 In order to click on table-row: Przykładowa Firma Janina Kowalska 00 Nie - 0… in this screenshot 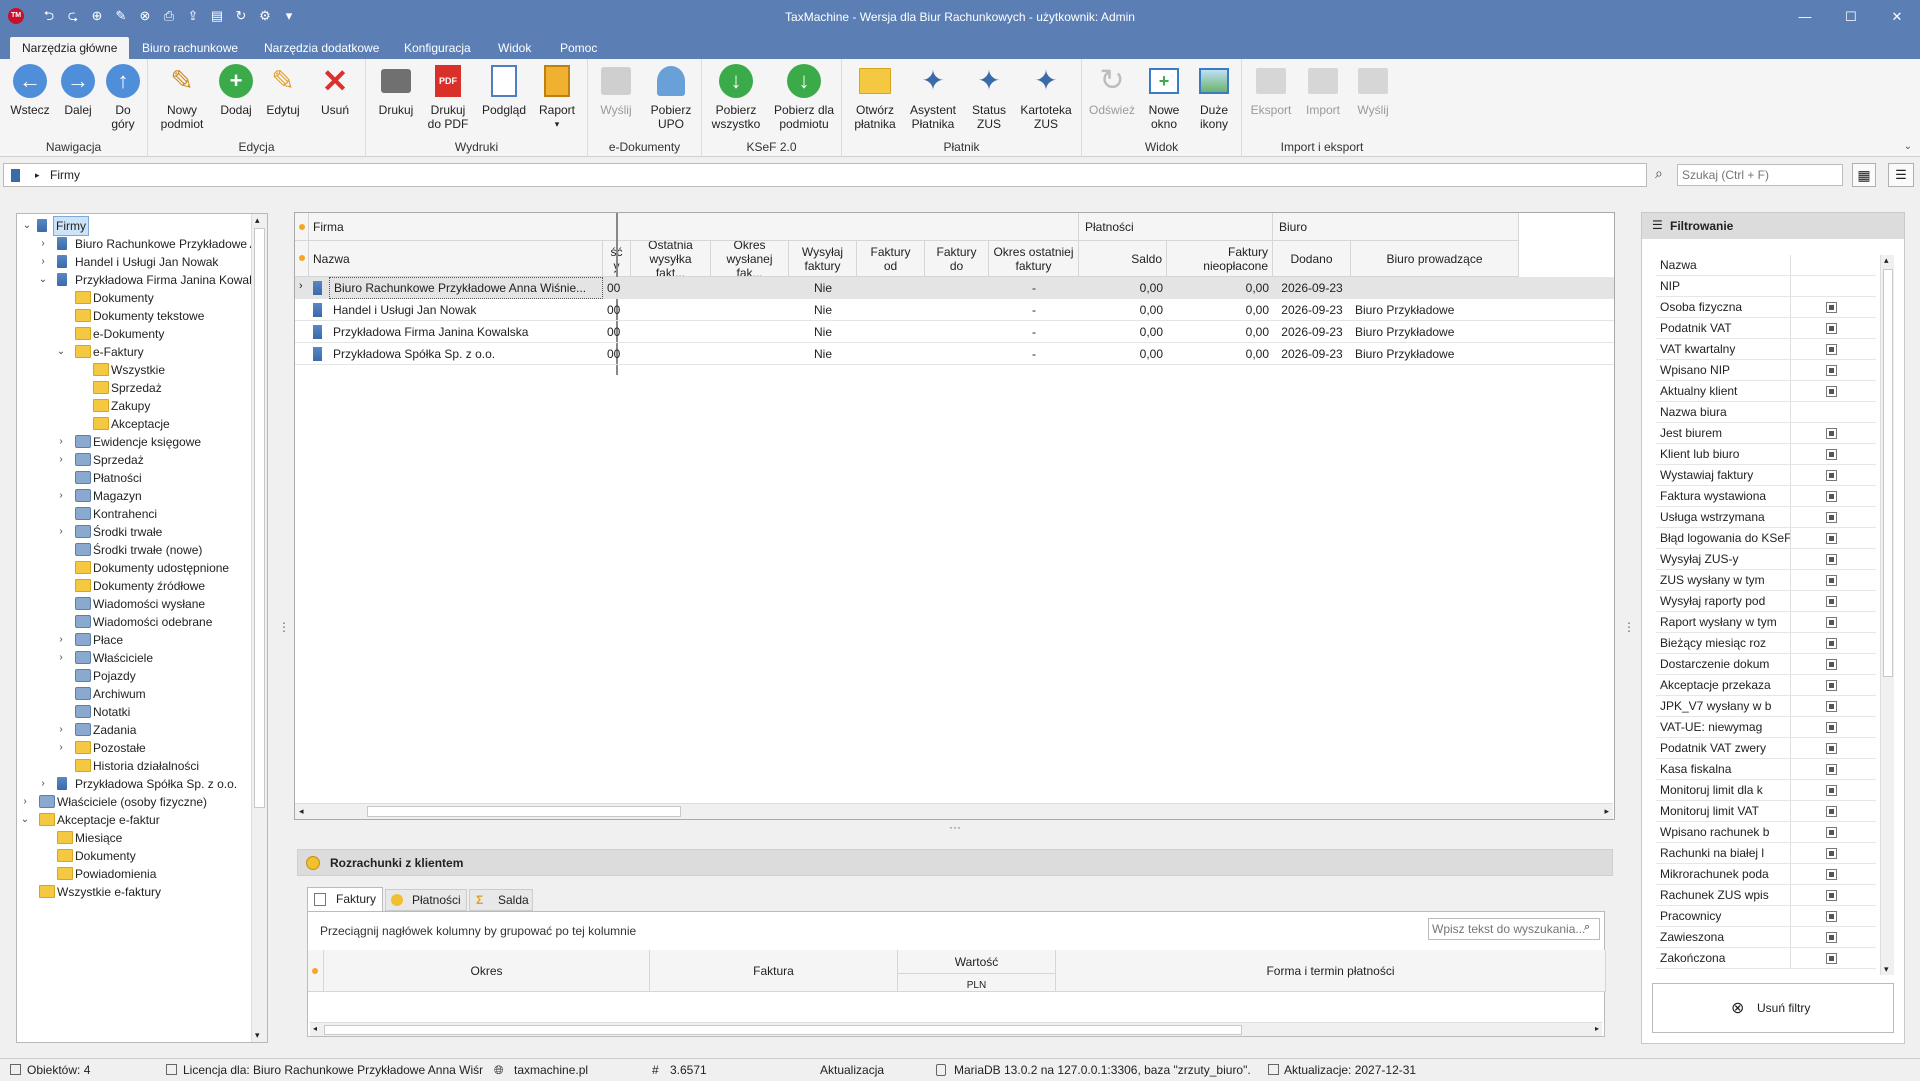, I will do `click(954, 332)`.